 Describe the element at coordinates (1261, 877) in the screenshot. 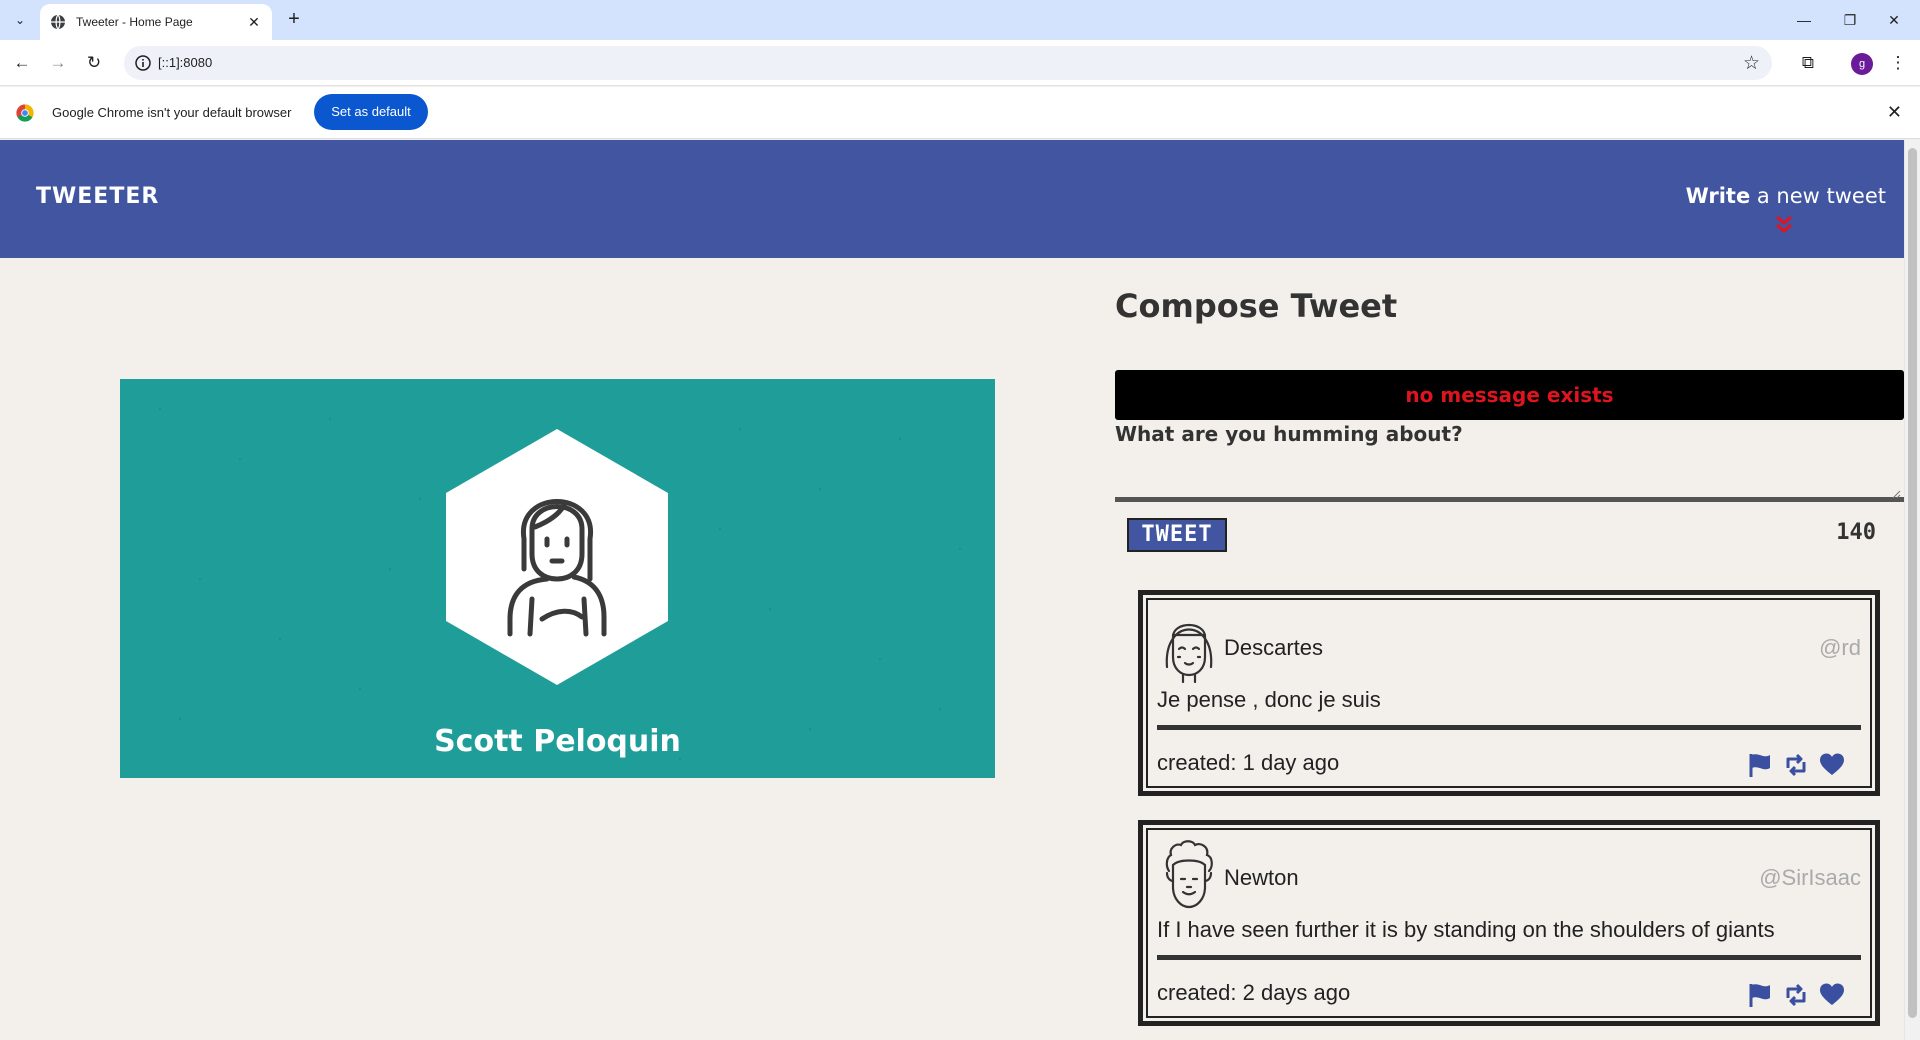

I see `tweet-author-name: Newton` at that location.